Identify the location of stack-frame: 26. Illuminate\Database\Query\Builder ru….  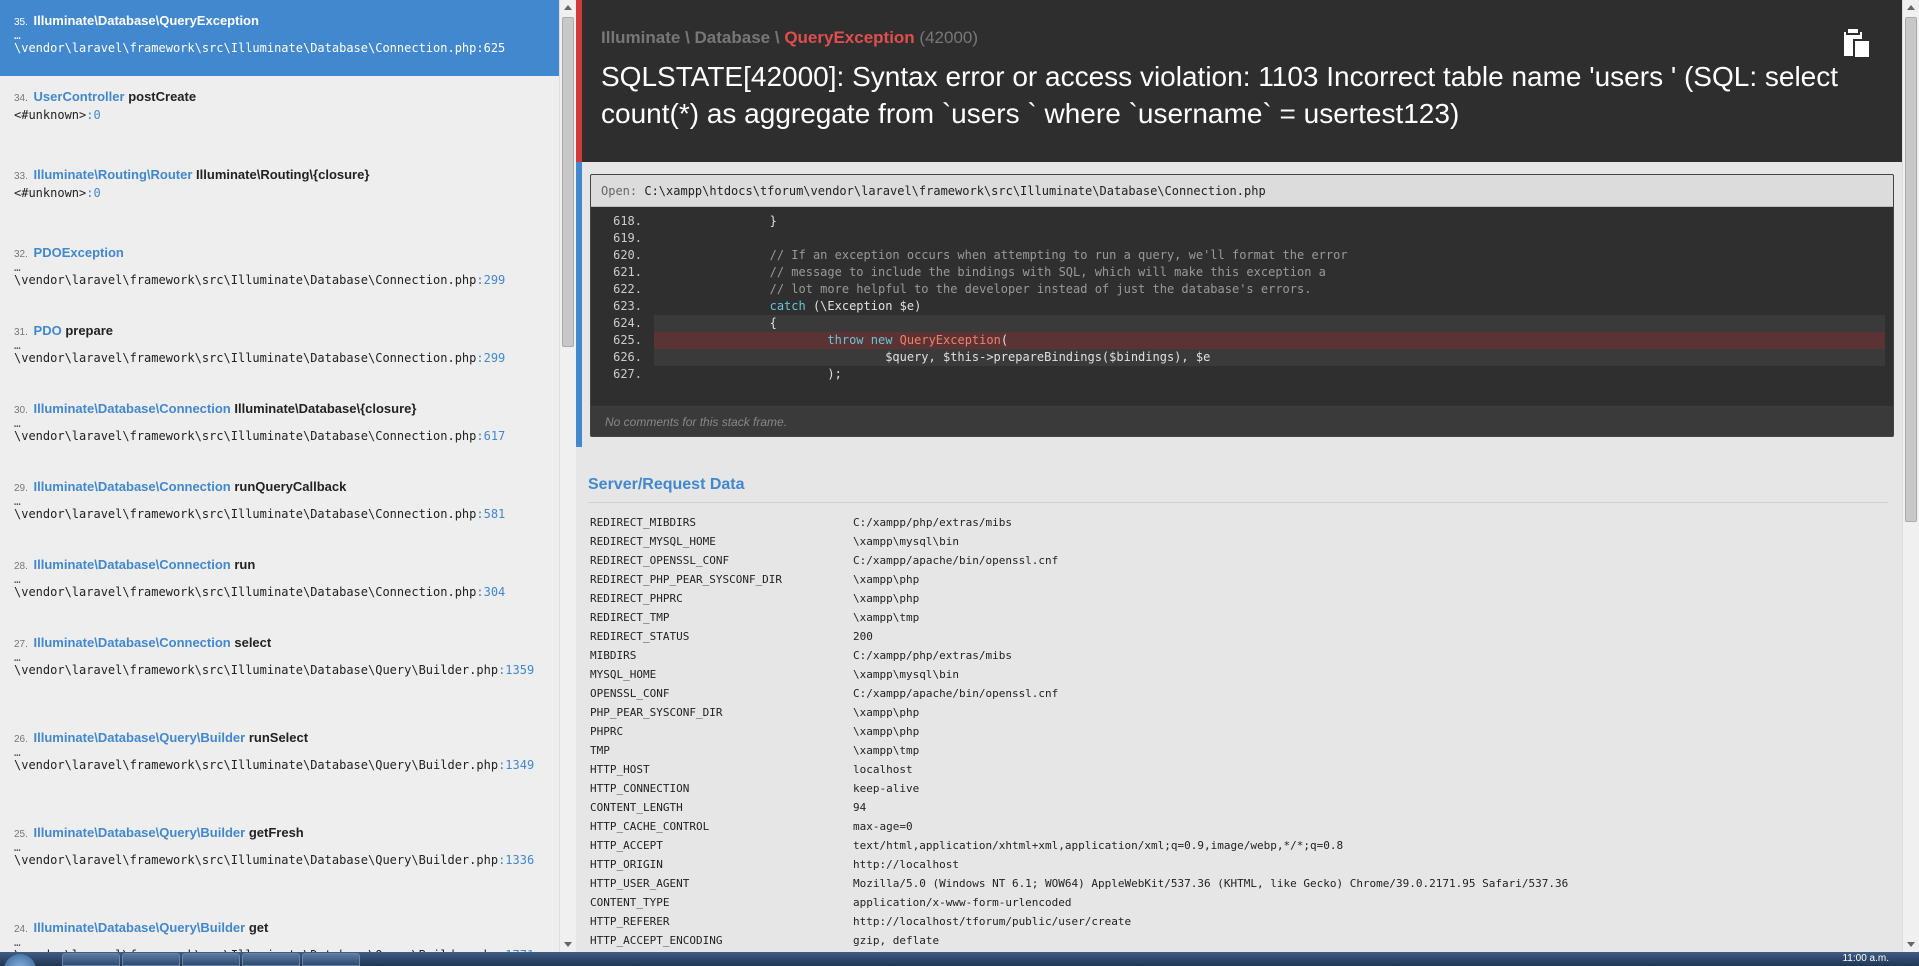
(279, 764).